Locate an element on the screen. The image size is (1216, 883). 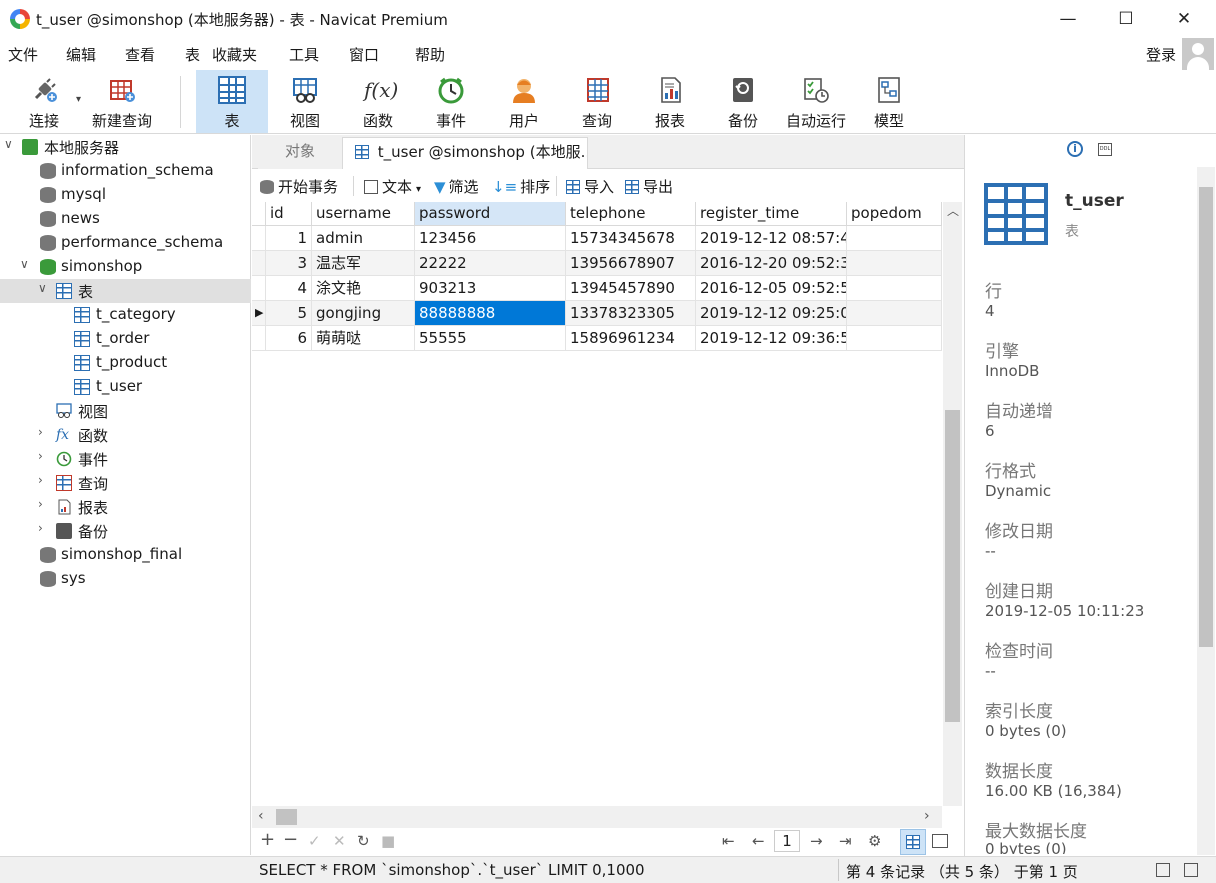
table-cell: 13956678907 is located at coordinates (631, 263).